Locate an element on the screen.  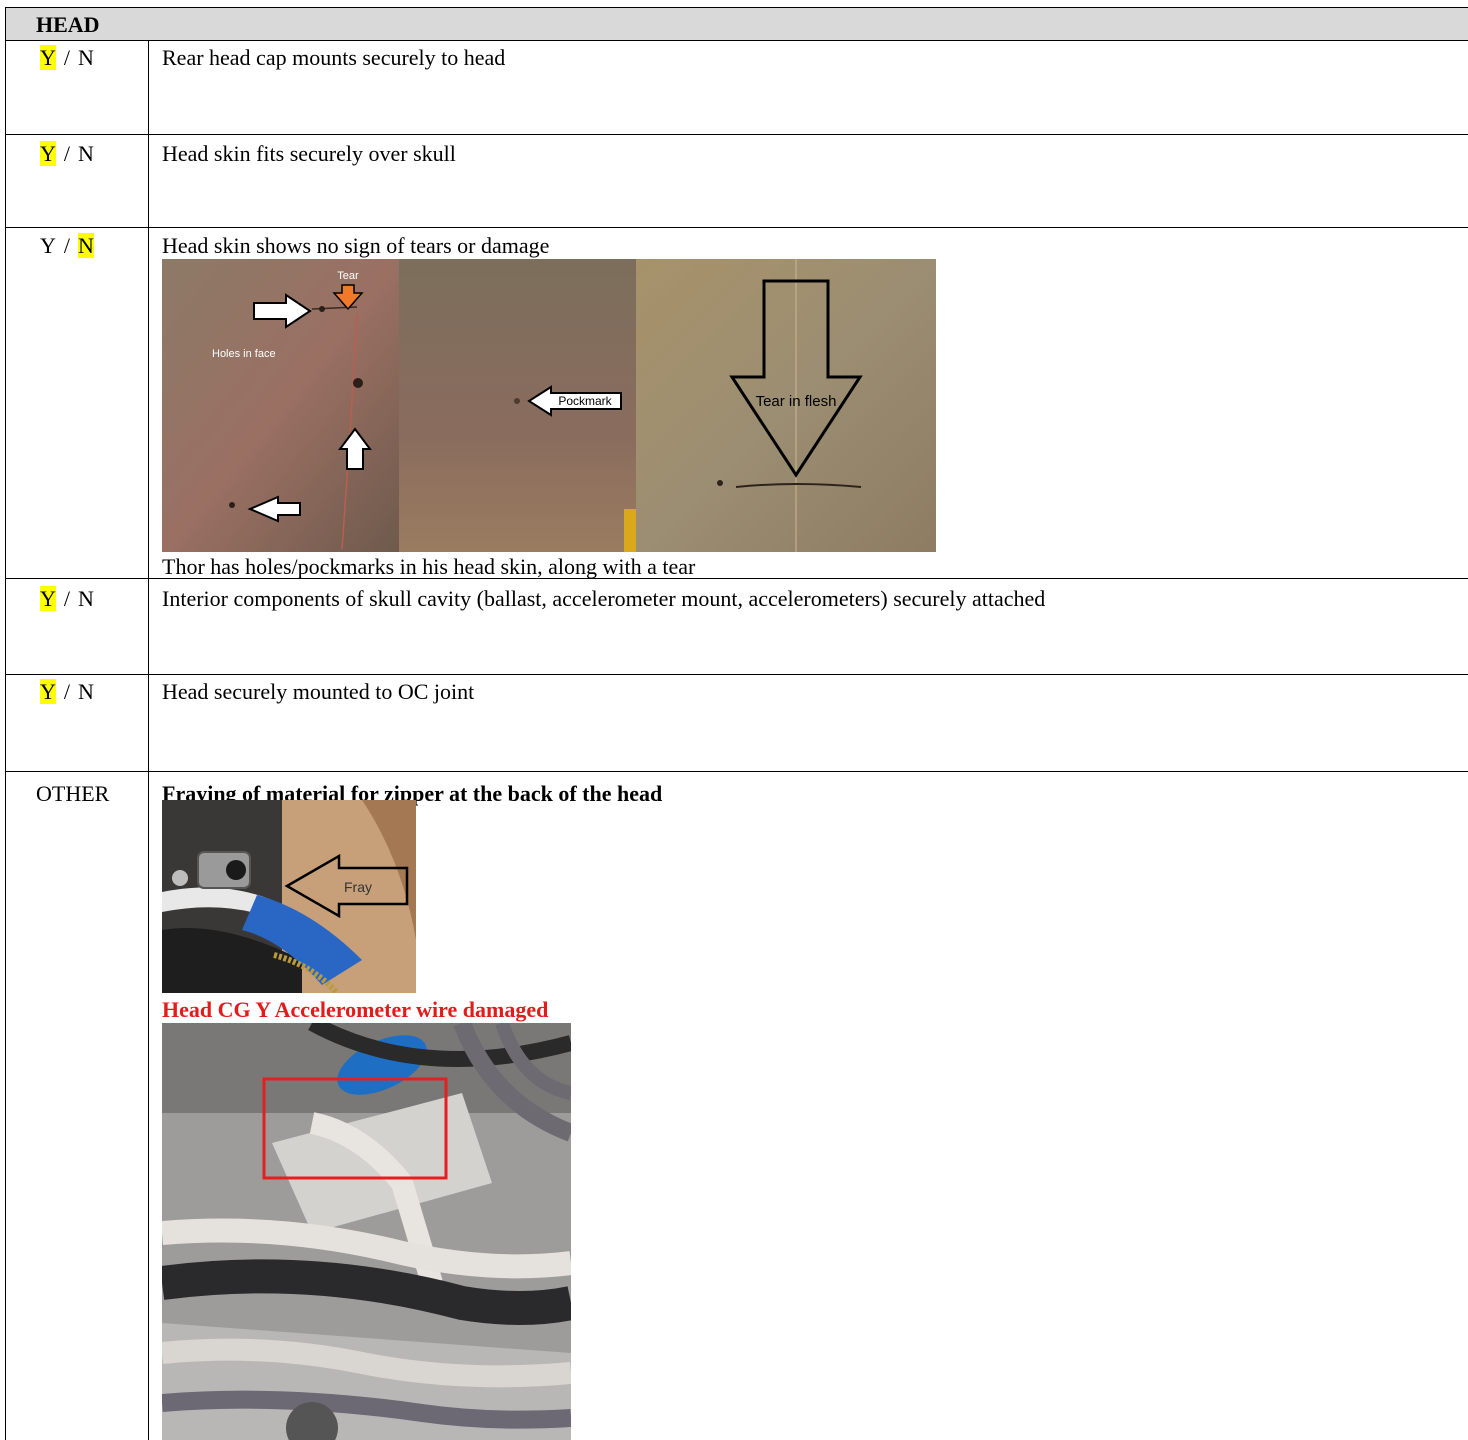
yn-choice-row4: Y / N is located at coordinates (80, 599).